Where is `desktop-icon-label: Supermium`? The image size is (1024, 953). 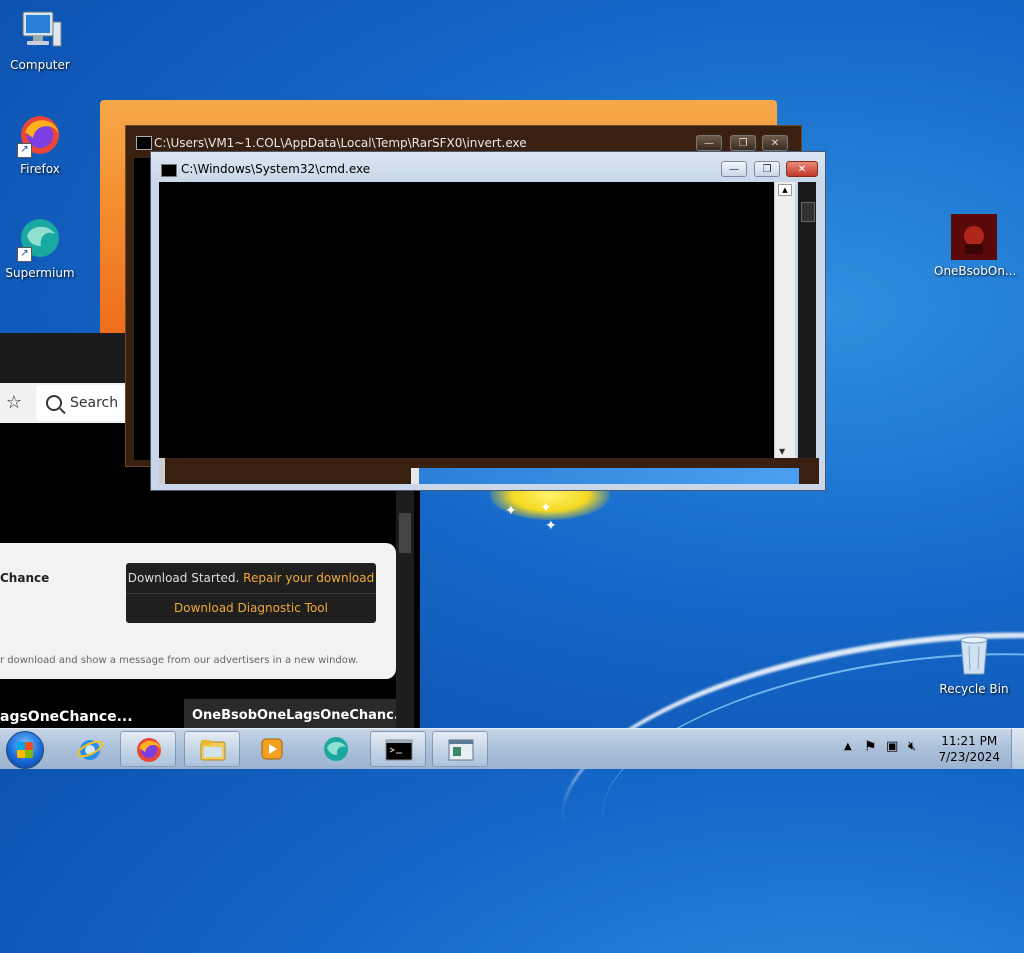
desktop-icon-label: Supermium is located at coordinates (40, 273).